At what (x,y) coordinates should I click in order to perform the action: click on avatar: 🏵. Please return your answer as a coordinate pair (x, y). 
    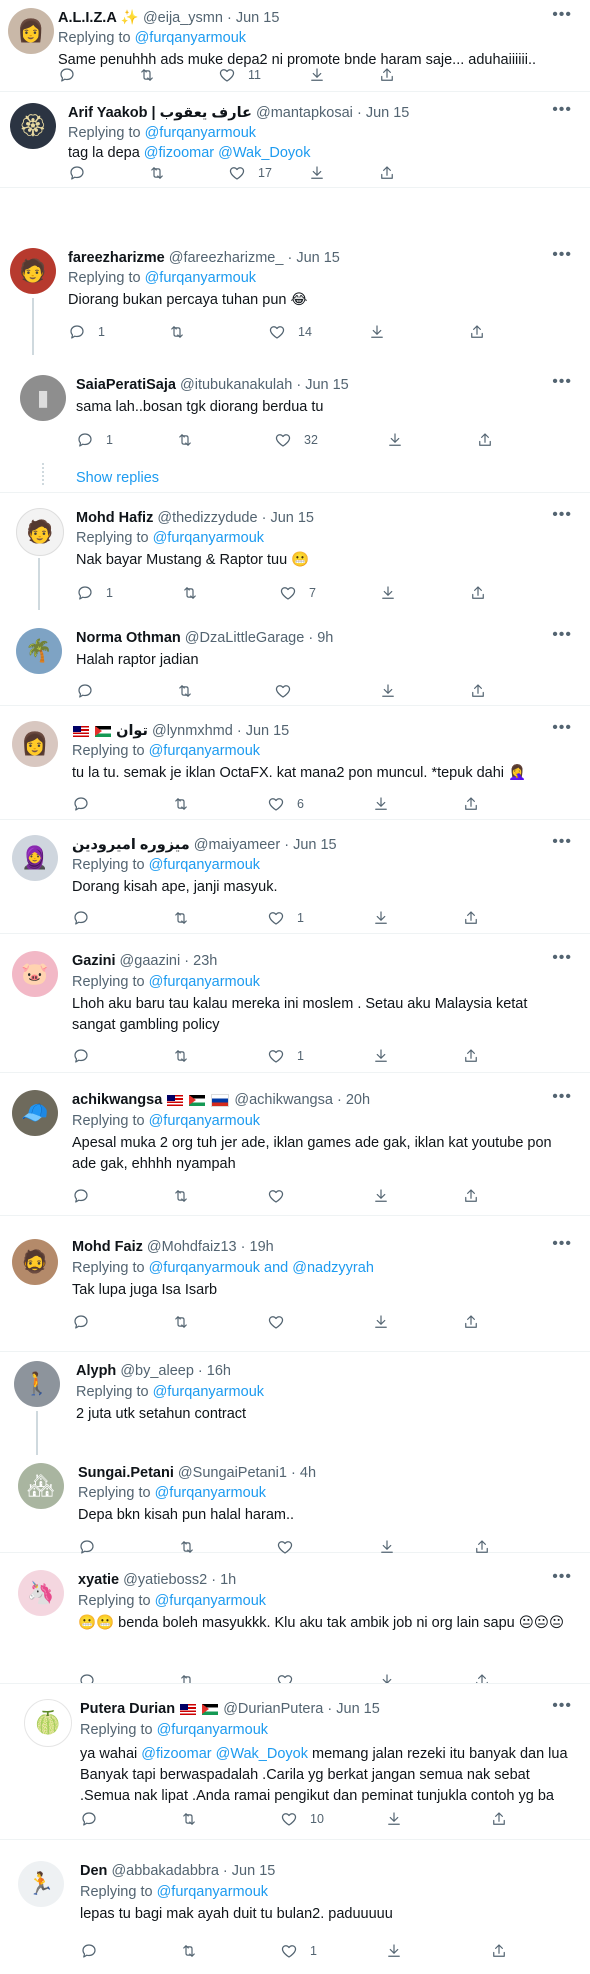
    Looking at the image, I should click on (33, 126).